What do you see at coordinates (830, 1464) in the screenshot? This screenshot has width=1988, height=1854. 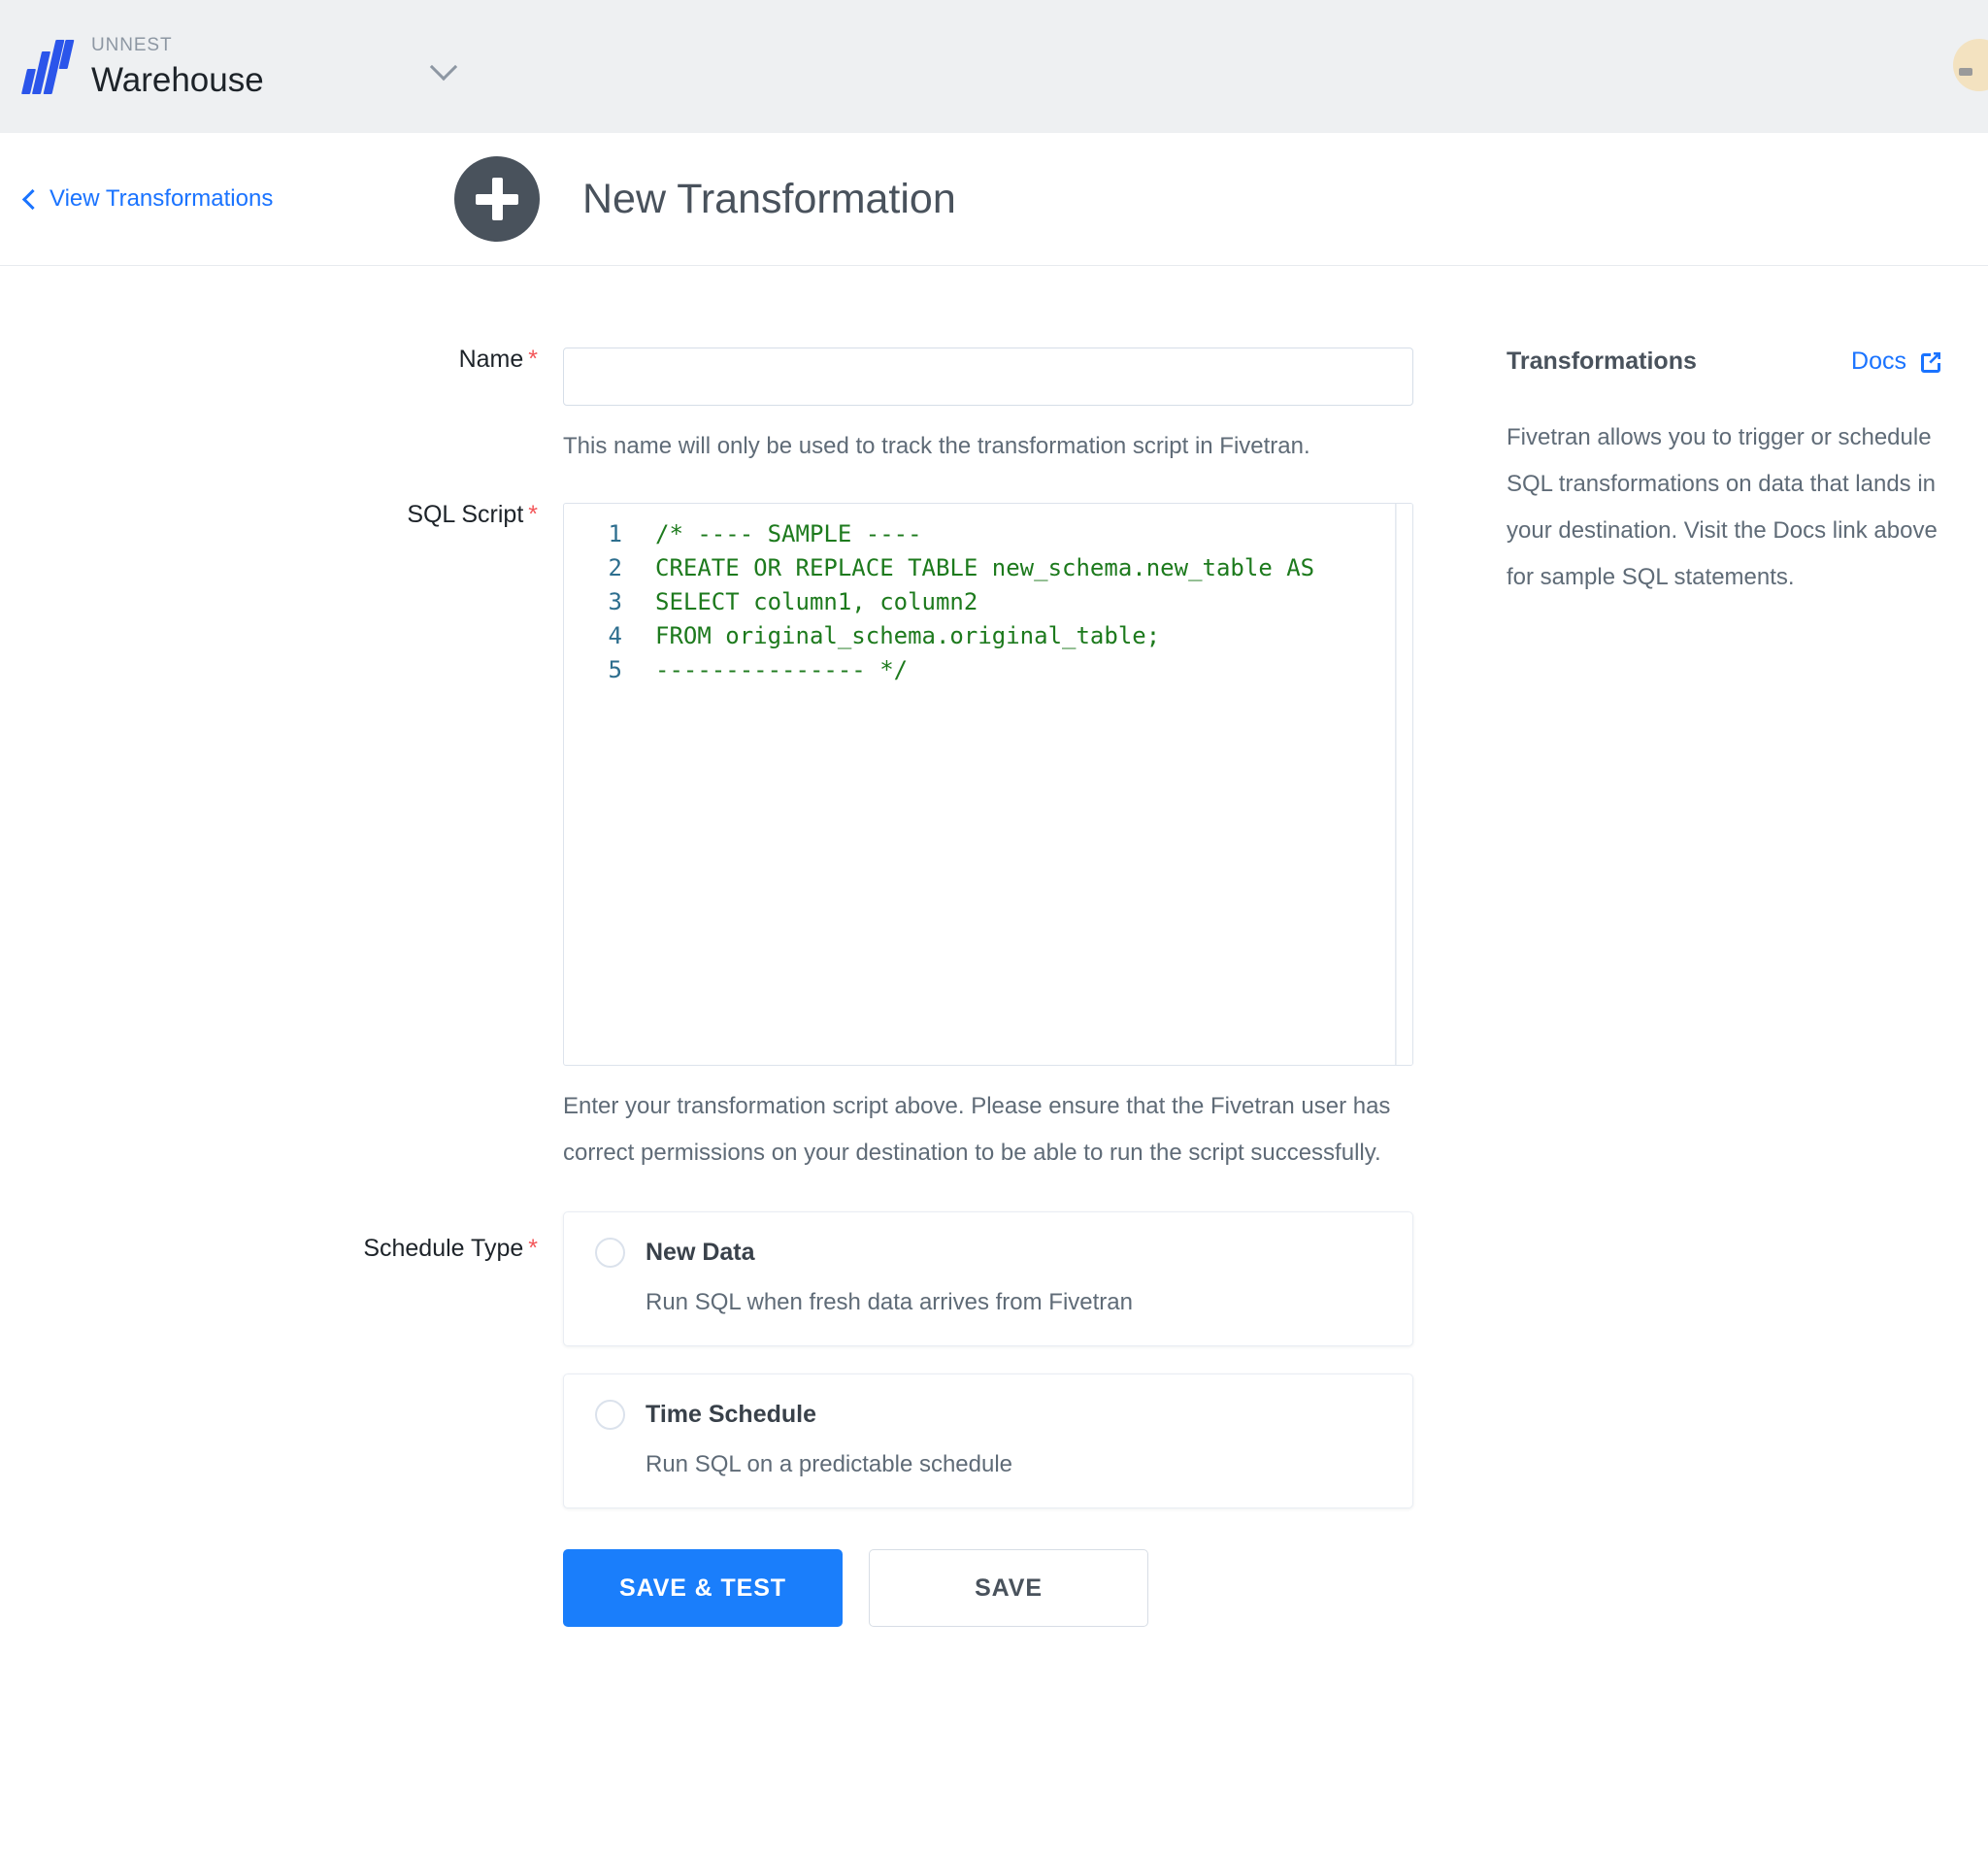 I see `schedule-option-description: Run SQL on a predictable schedule` at bounding box center [830, 1464].